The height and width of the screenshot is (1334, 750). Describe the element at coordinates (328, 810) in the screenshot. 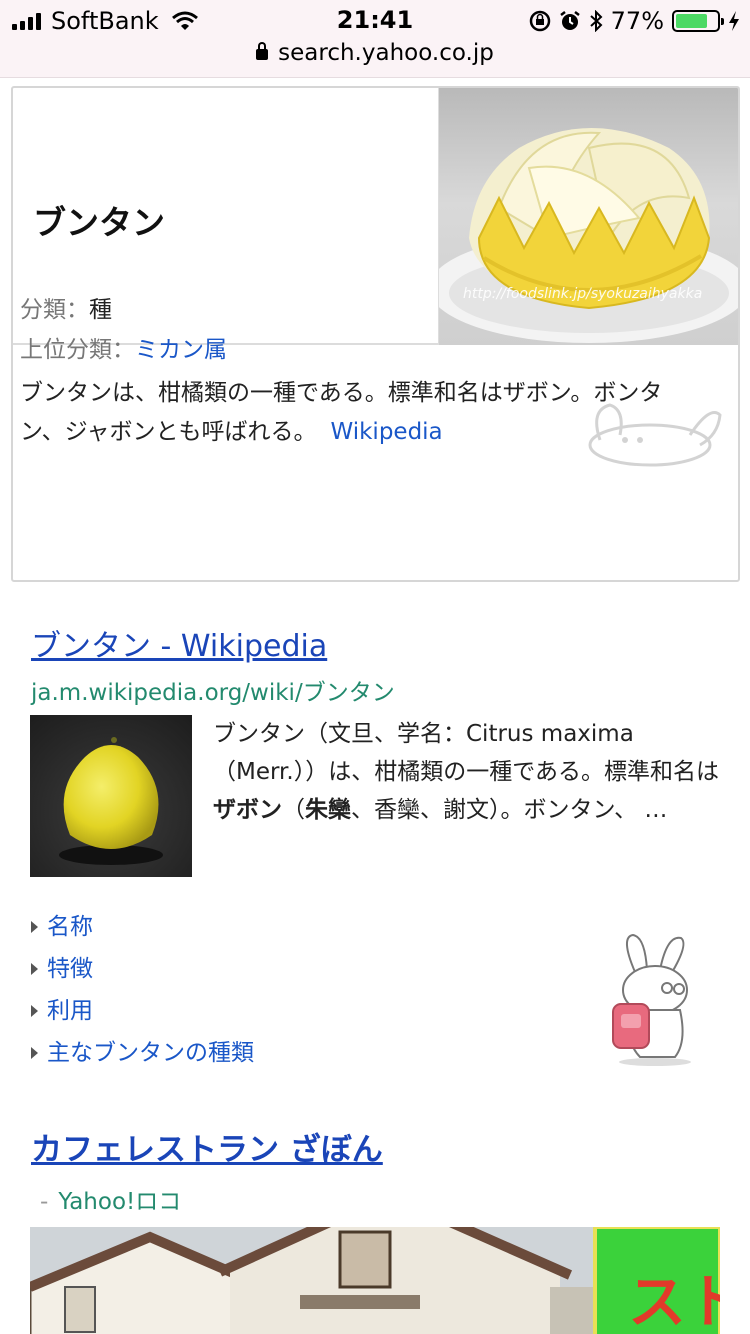

I see `snippet-bold-kanji: 朱欒` at that location.